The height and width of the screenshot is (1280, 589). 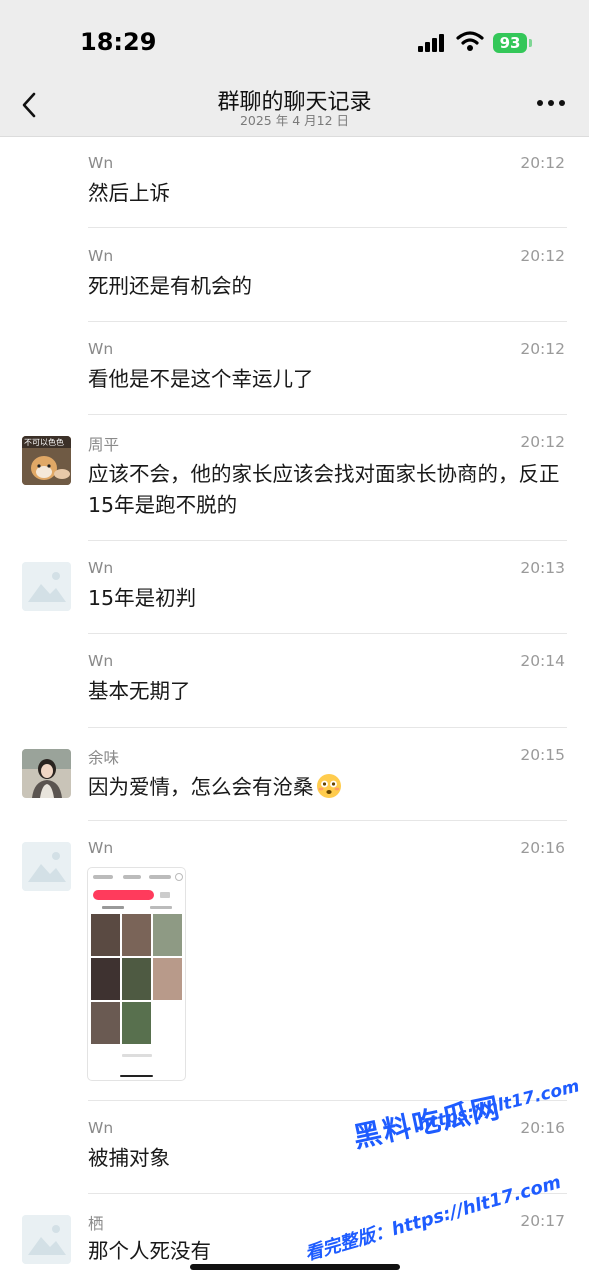 What do you see at coordinates (136, 1076) in the screenshot?
I see `screenshot-home-indicator` at bounding box center [136, 1076].